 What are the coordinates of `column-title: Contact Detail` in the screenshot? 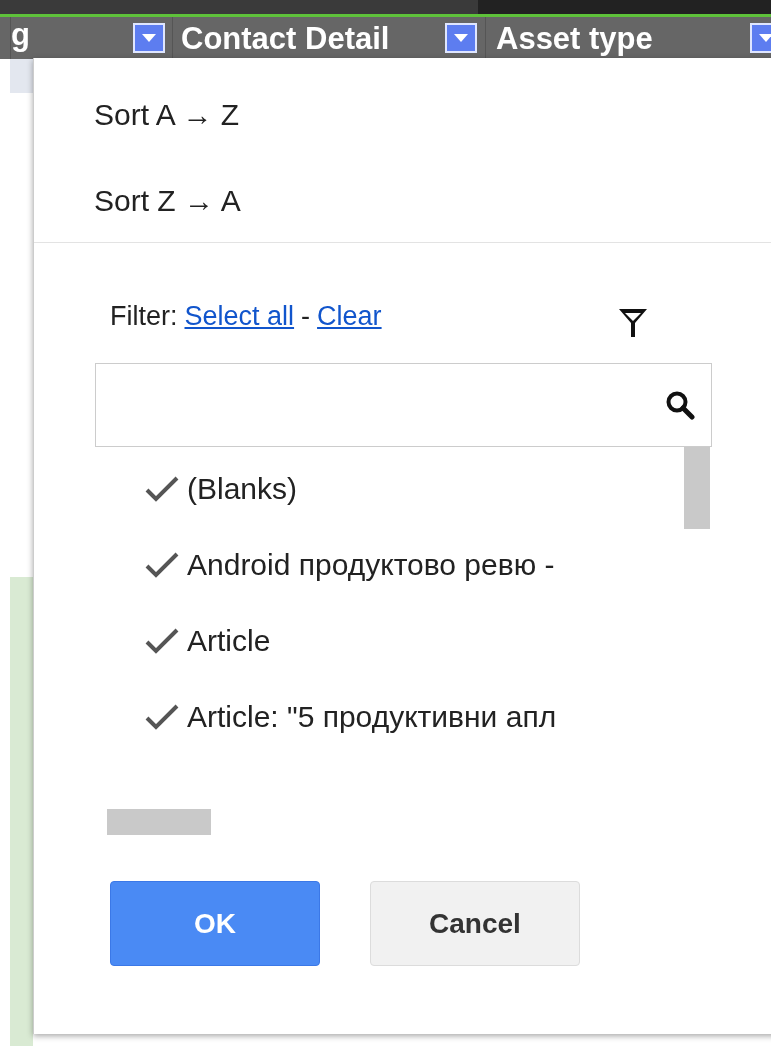 It's located at (285, 39).